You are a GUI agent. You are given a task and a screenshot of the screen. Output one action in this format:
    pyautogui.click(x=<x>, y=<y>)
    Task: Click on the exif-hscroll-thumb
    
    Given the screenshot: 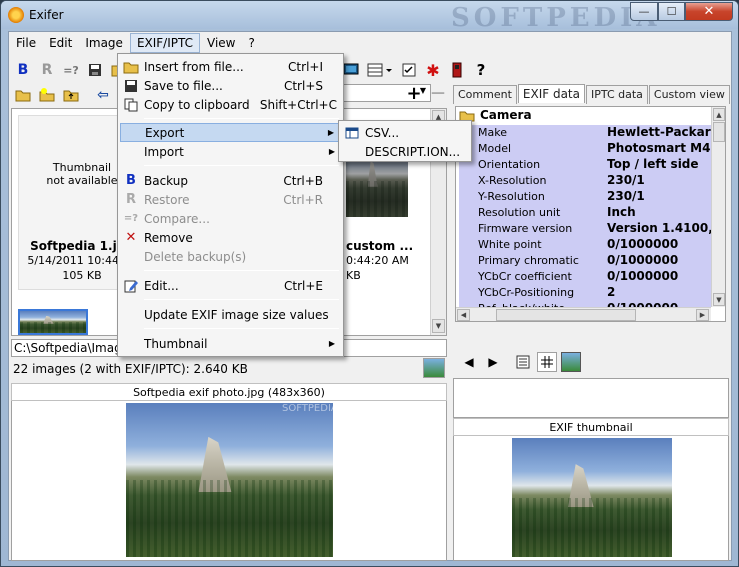 What is the action you would take?
    pyautogui.click(x=566, y=315)
    